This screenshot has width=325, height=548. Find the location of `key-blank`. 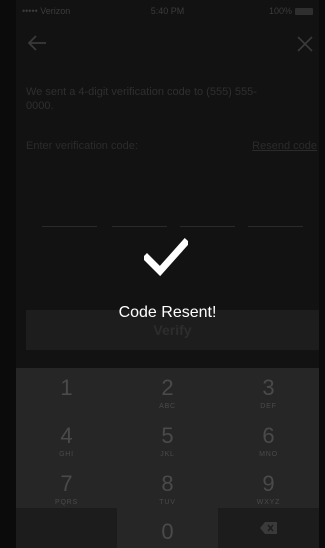

key-blank is located at coordinates (66, 528).